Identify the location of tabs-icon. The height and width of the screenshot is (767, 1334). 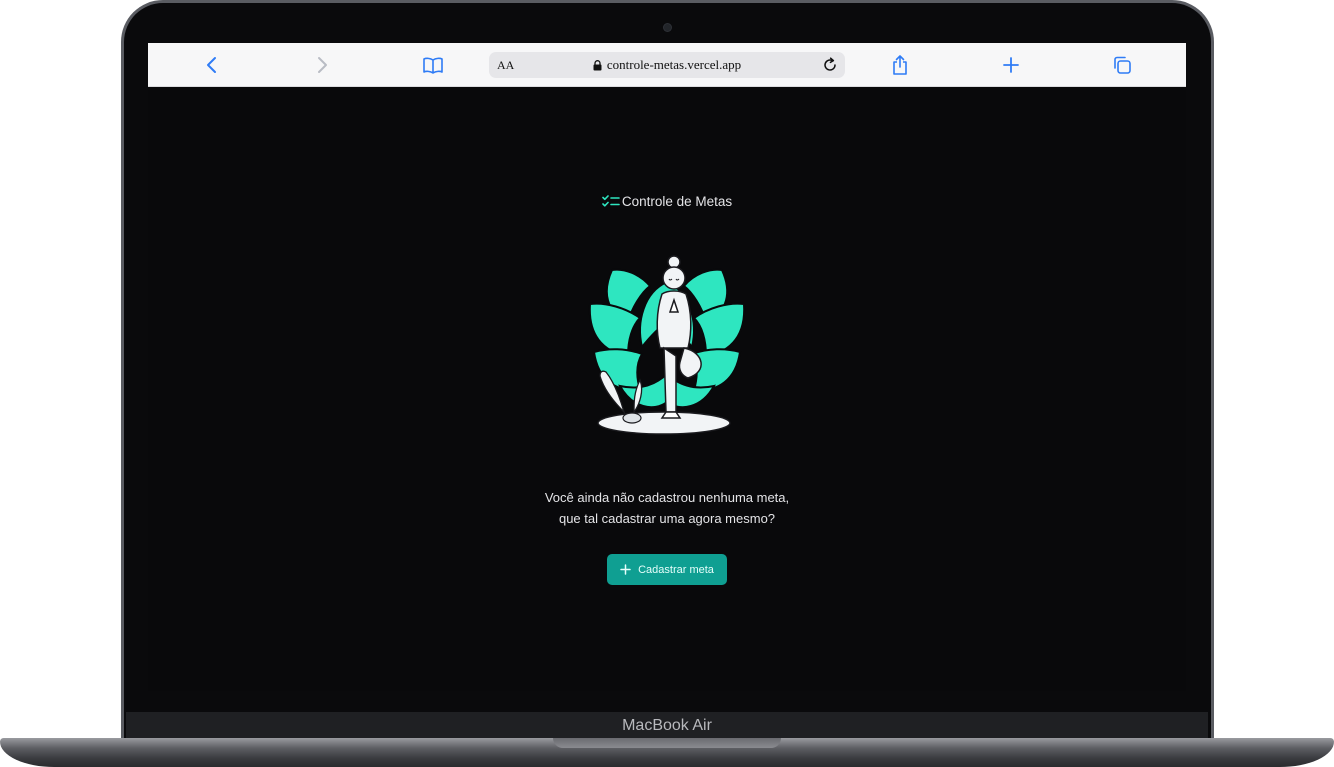
(1122, 65).